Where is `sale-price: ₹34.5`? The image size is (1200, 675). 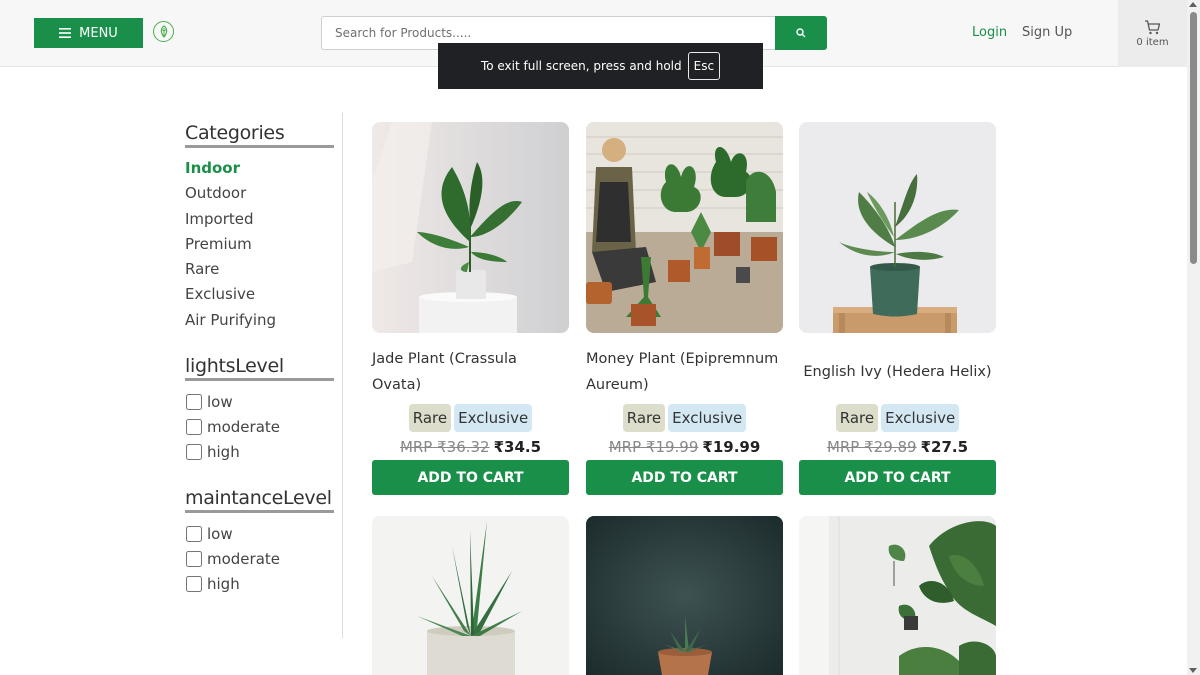
sale-price: ₹34.5 is located at coordinates (517, 447).